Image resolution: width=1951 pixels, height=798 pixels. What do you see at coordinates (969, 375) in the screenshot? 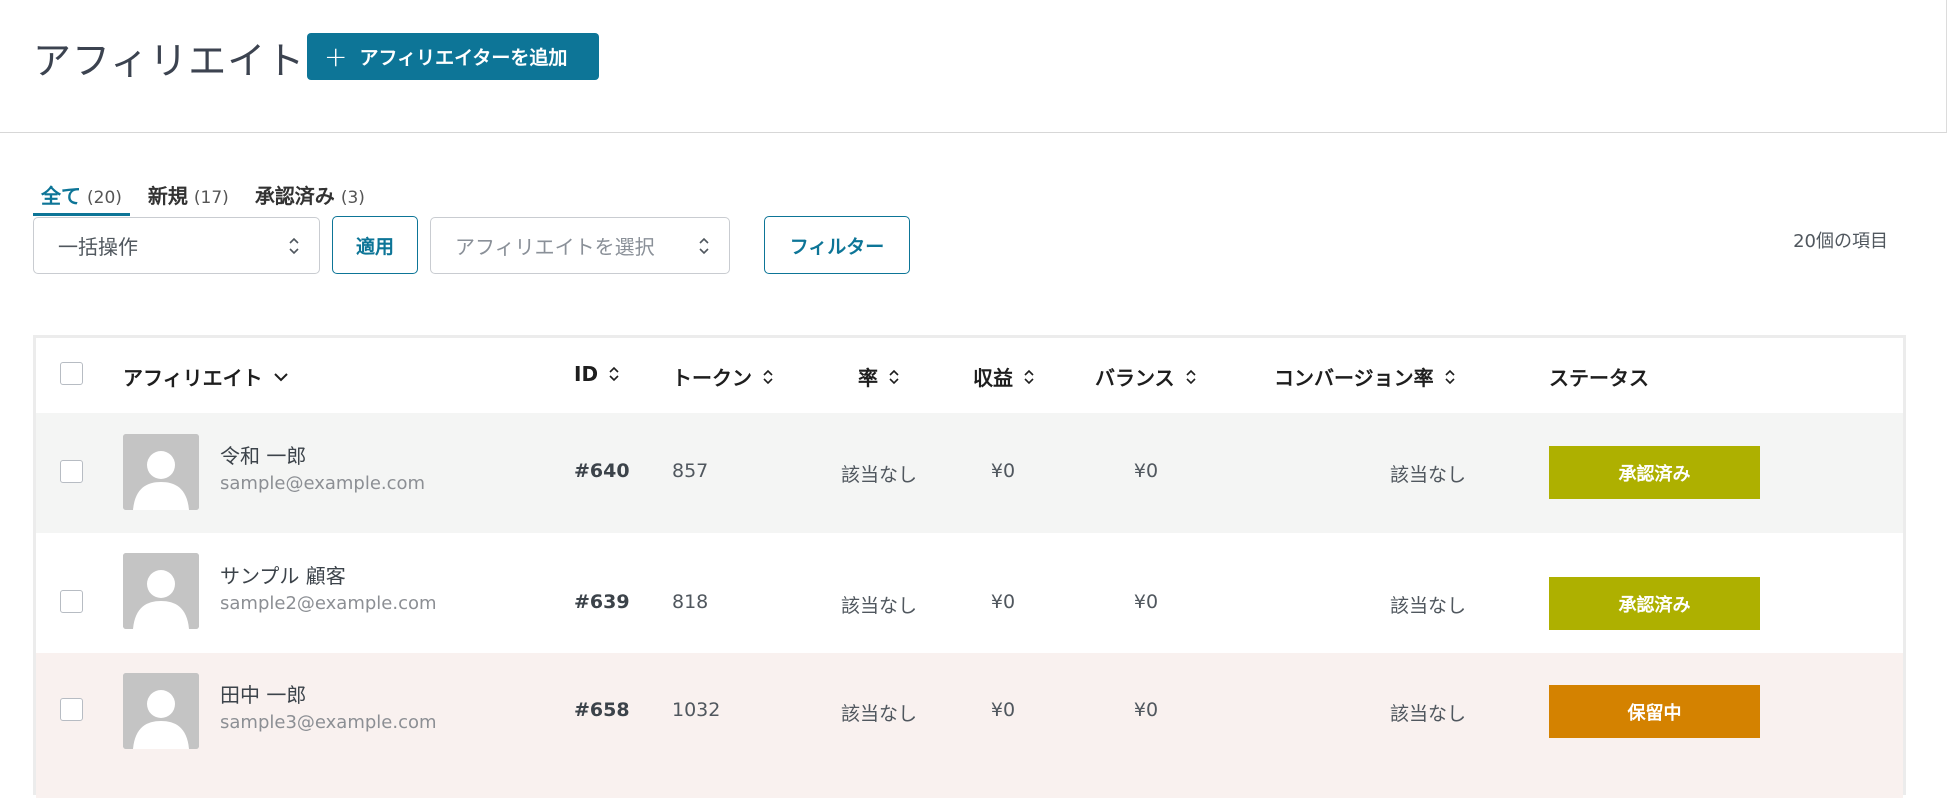
I see `table-header: アフィリエイト ID トークン 率 収益 バランス コンバージョン率 ステータス` at bounding box center [969, 375].